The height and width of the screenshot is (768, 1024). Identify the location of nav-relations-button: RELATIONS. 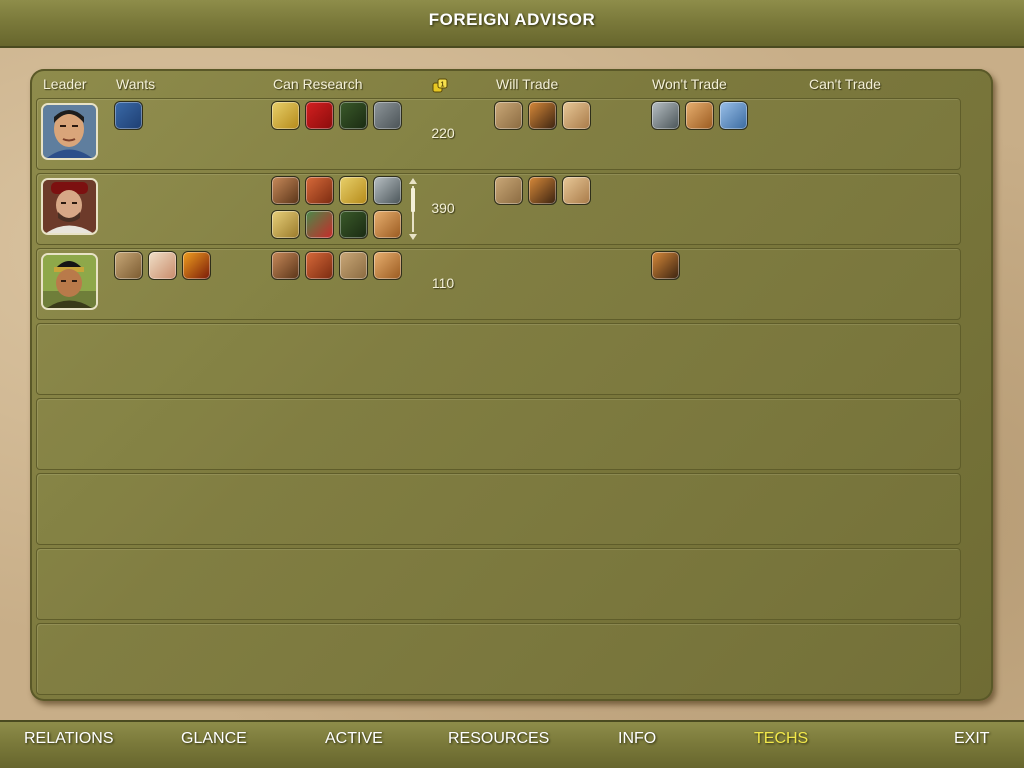
(69, 739).